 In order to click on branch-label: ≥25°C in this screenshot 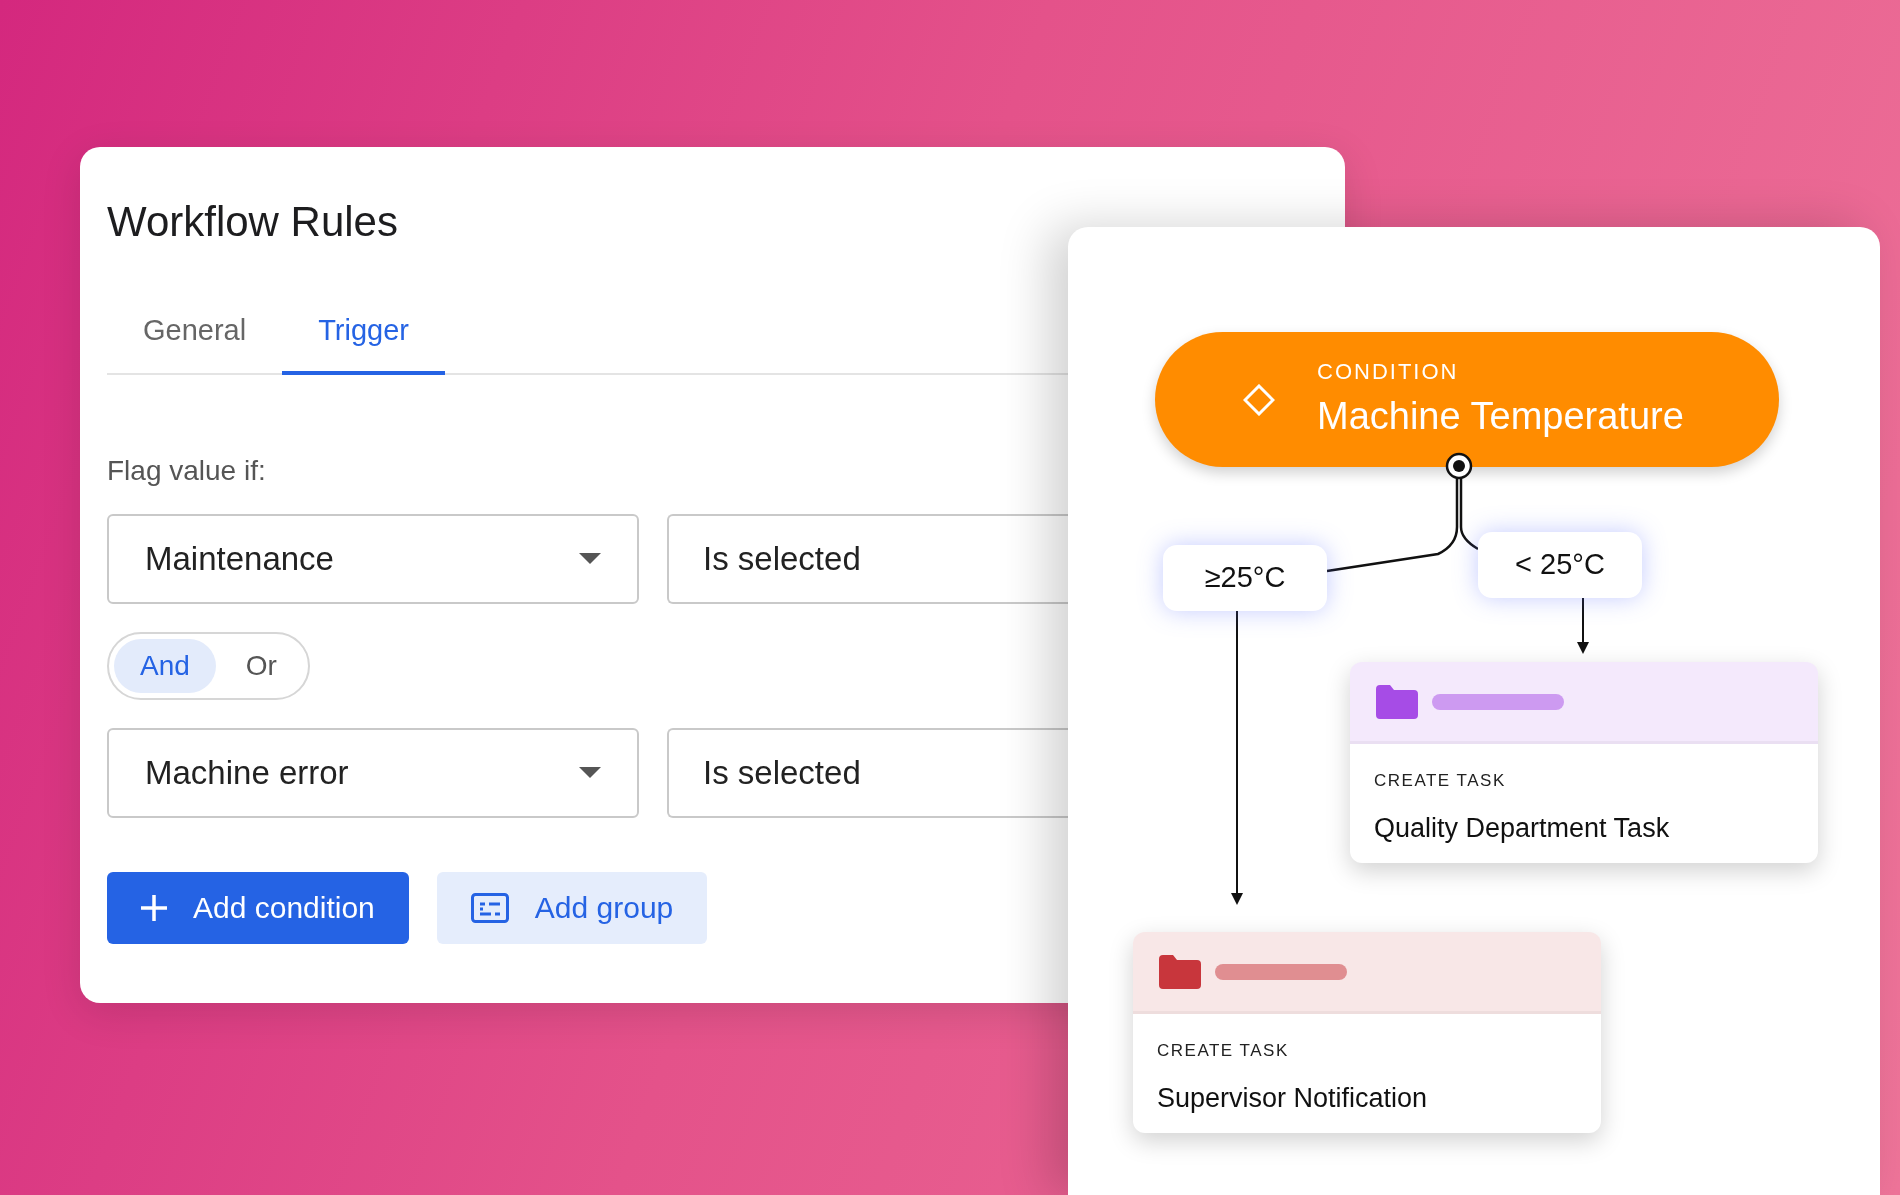, I will do `click(1245, 578)`.